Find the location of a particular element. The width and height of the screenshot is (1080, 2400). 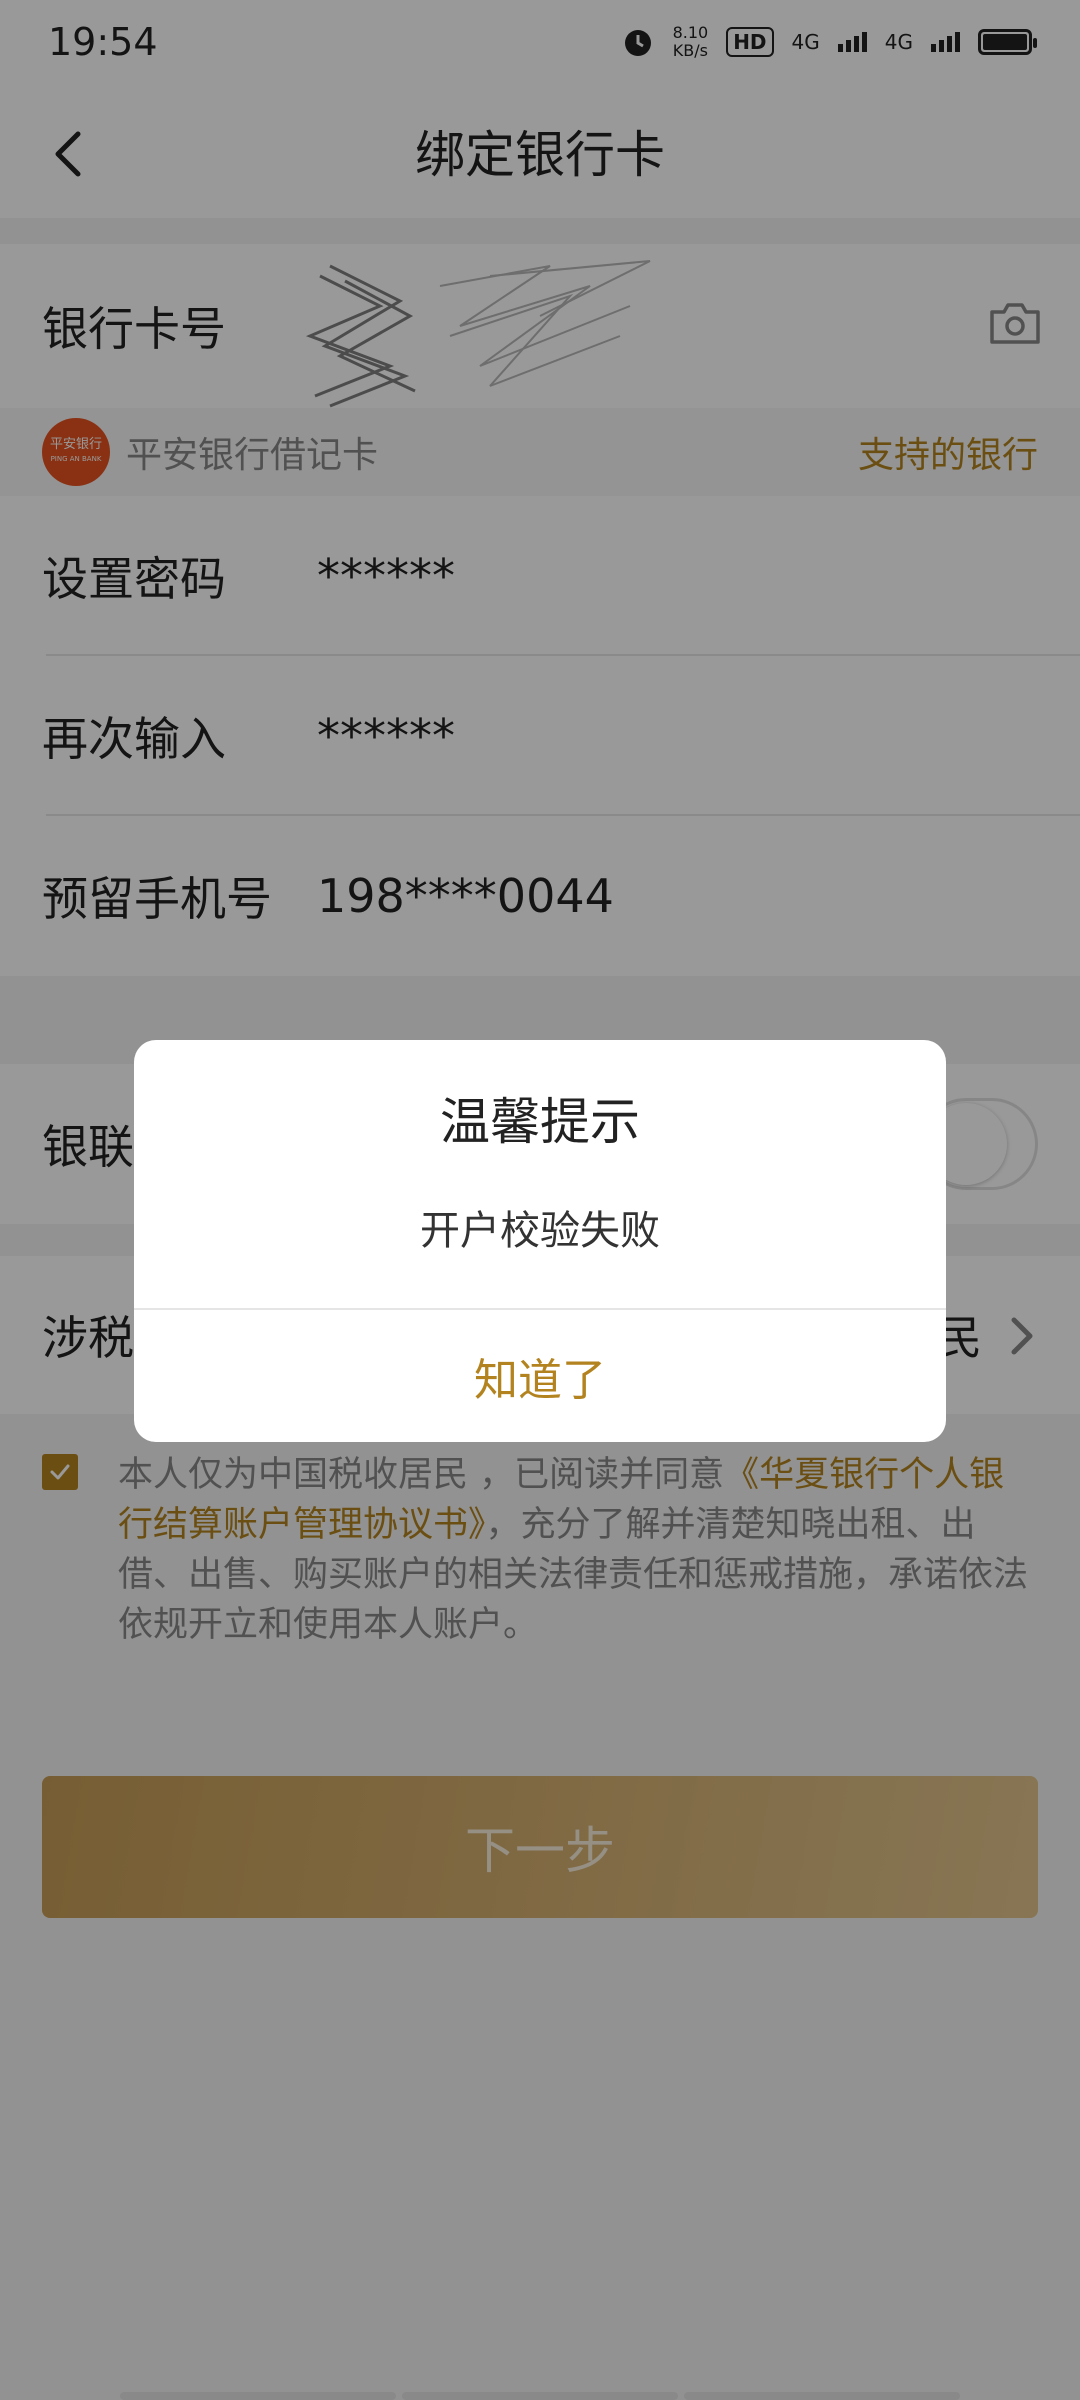

dialog-message: 开户校验失败 is located at coordinates (540, 1231).